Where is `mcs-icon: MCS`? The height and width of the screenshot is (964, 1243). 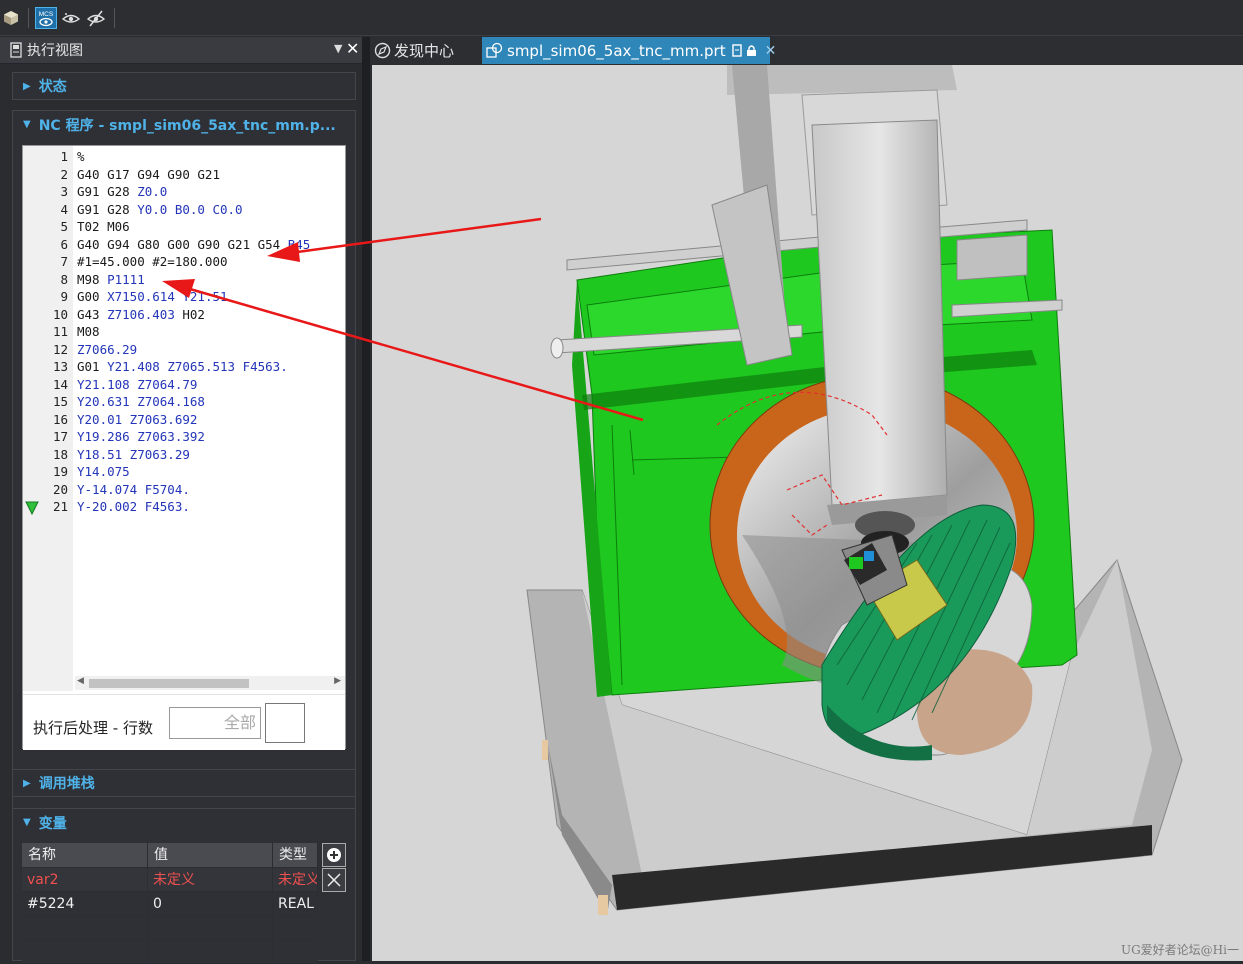
mcs-icon: MCS is located at coordinates (46, 18).